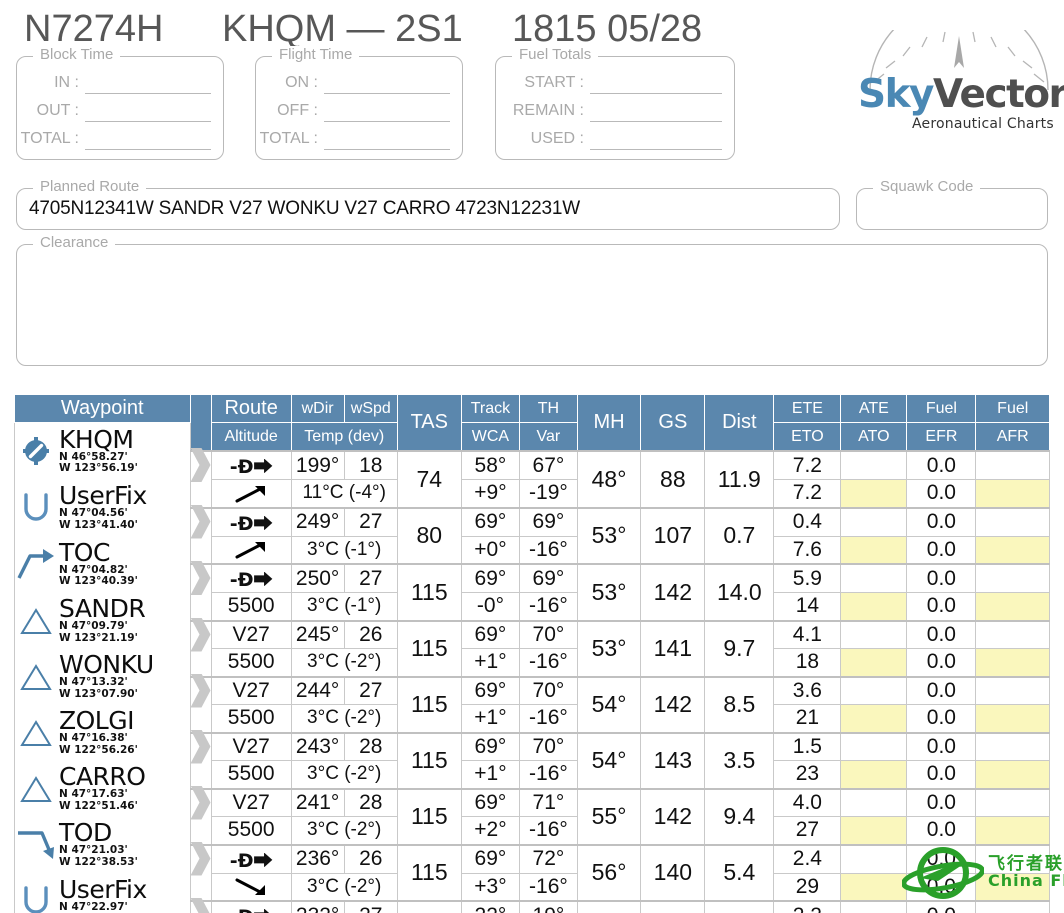 The height and width of the screenshot is (913, 1064). What do you see at coordinates (148, 112) in the screenshot?
I see `block-time-out-input` at bounding box center [148, 112].